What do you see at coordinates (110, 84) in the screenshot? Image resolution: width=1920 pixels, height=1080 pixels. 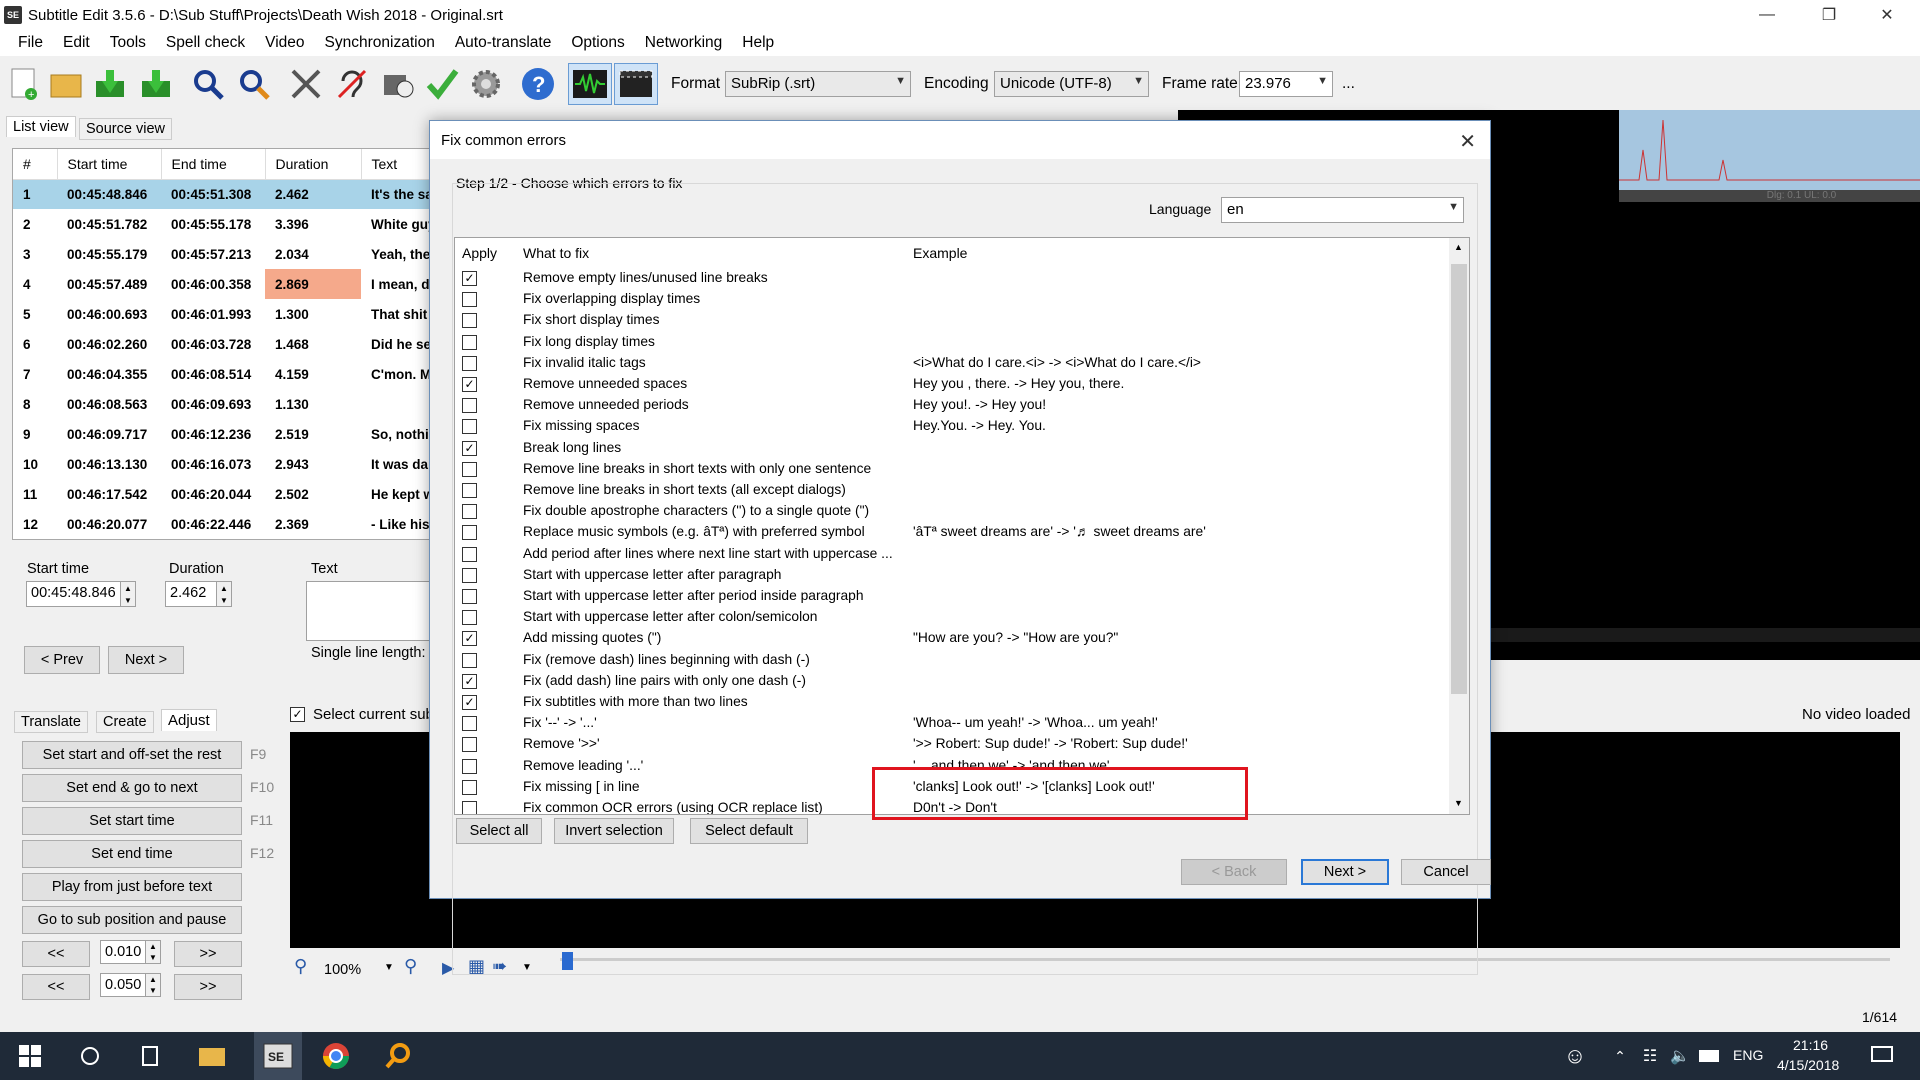 I see `save-icon` at bounding box center [110, 84].